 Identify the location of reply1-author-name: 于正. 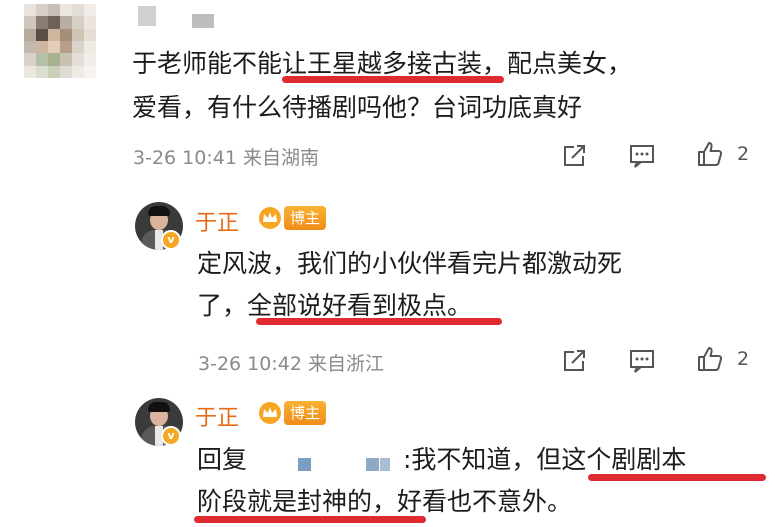
(217, 221).